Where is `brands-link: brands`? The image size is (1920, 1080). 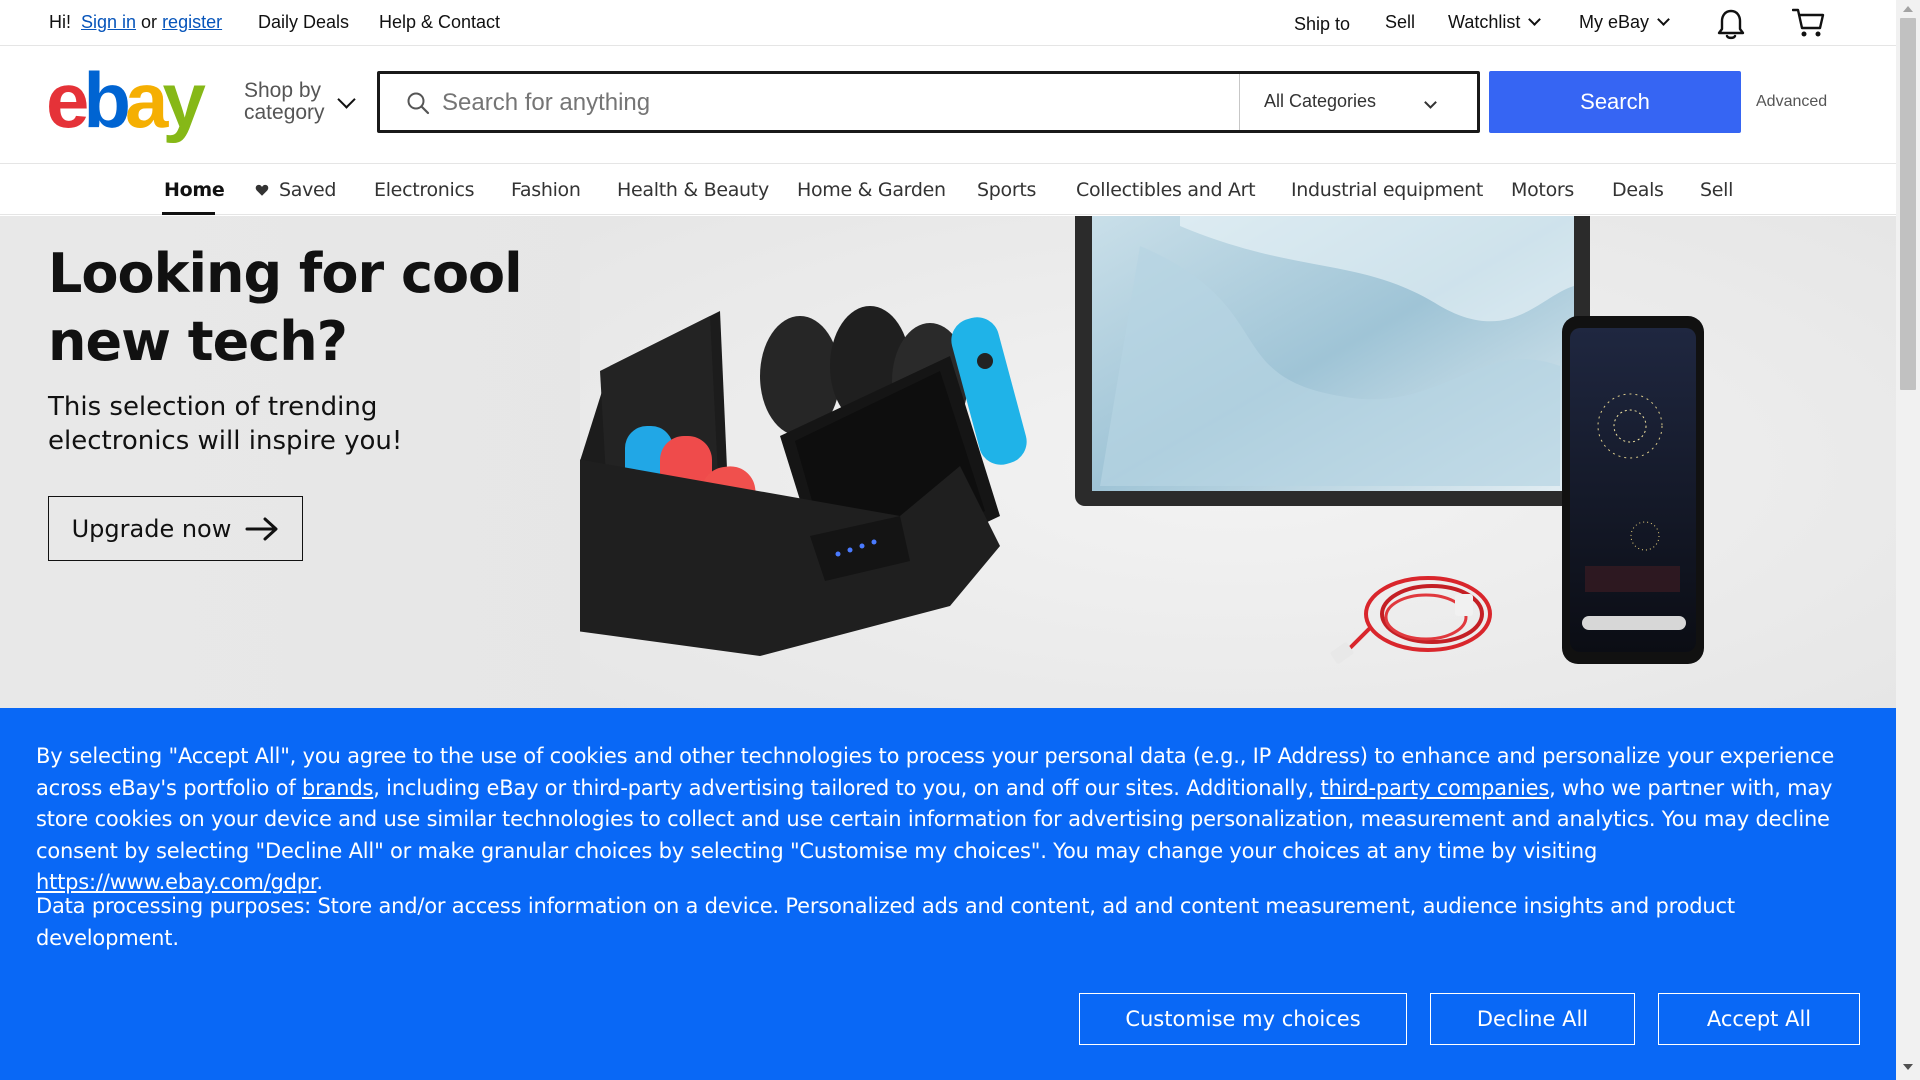
brands-link: brands is located at coordinates (337, 788).